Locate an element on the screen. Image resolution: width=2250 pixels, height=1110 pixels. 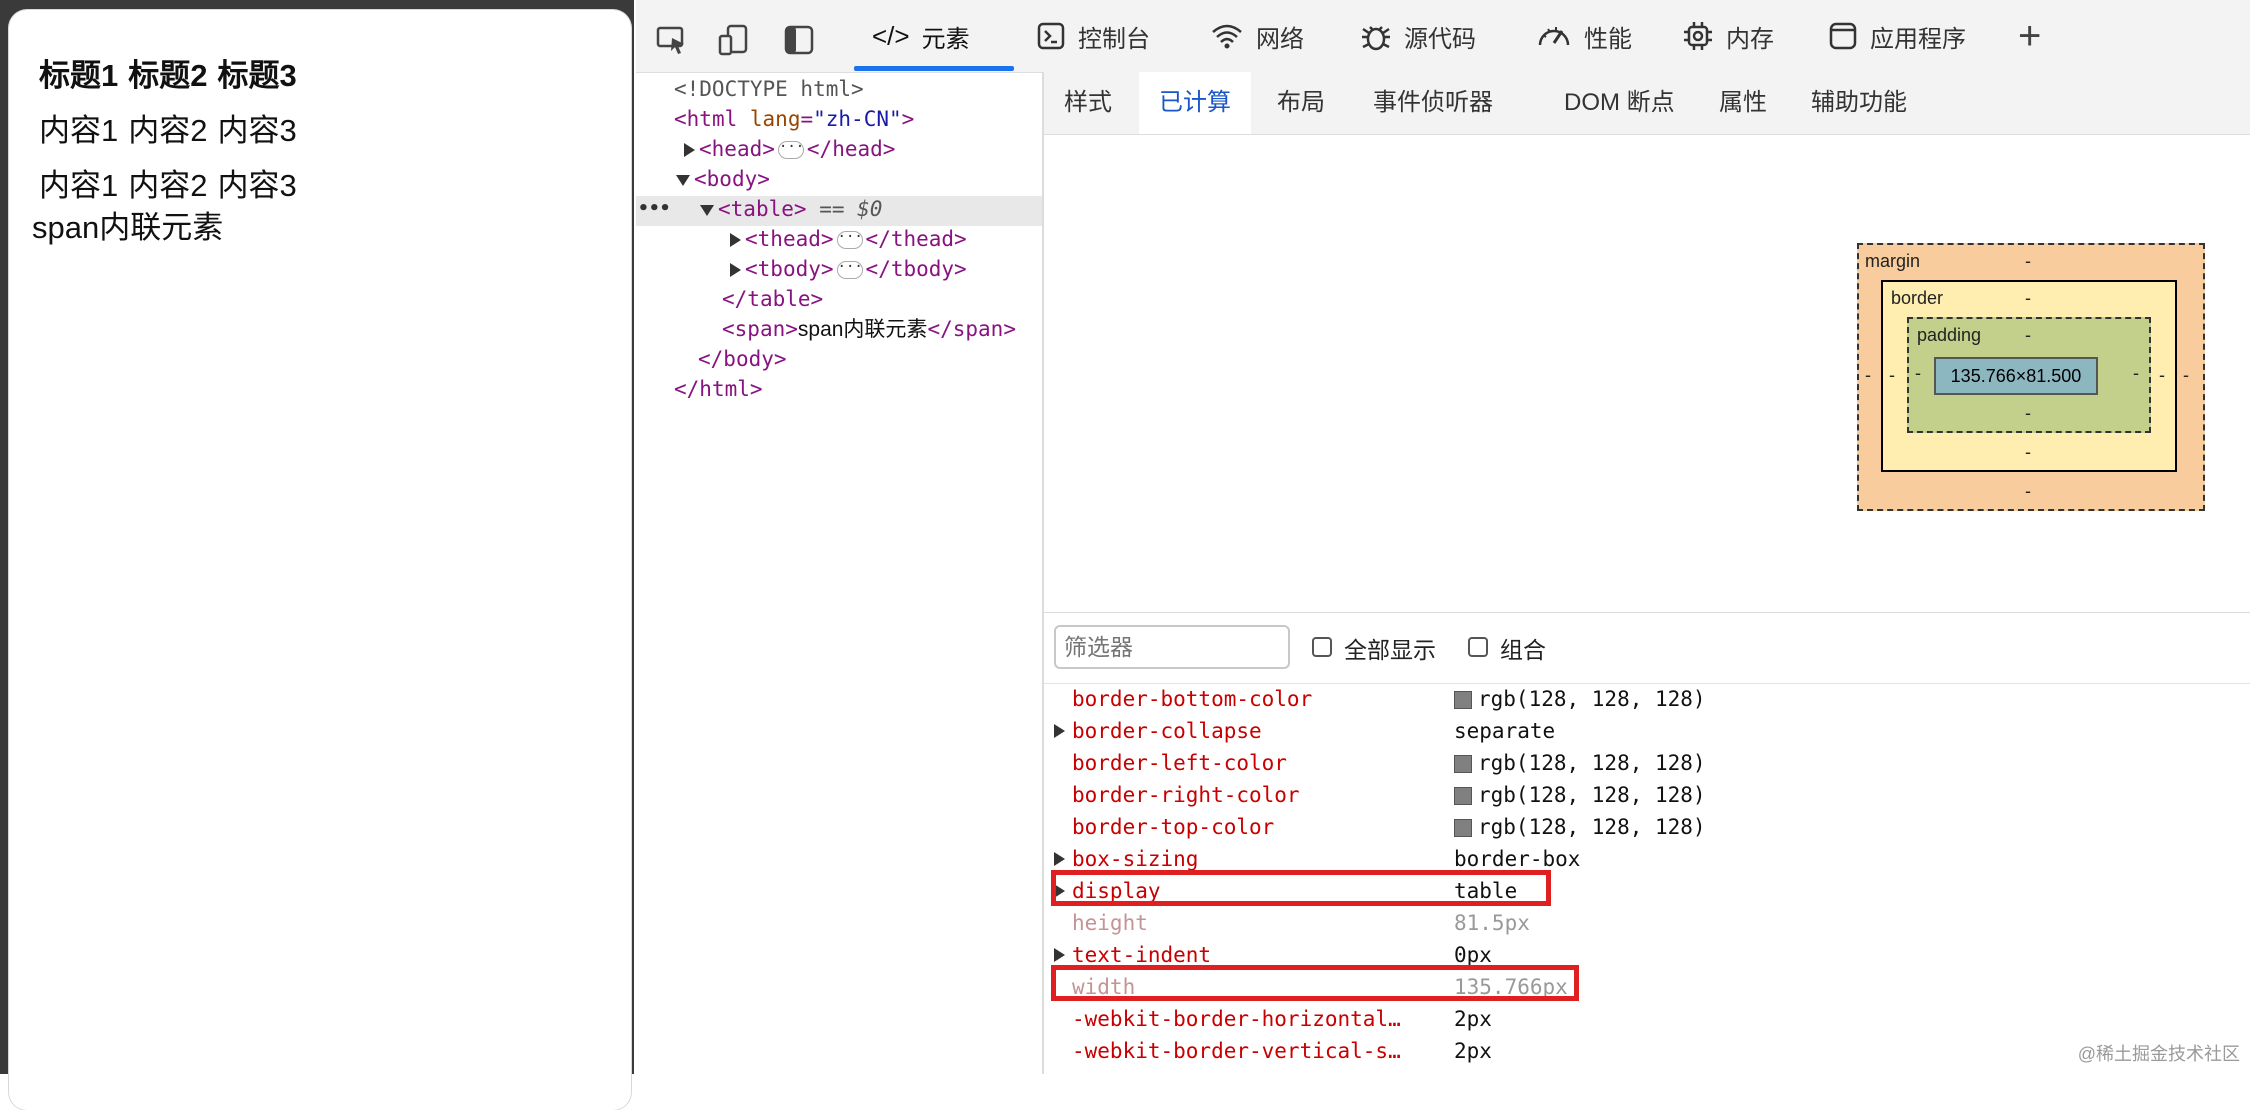
property-name: border-left-color is located at coordinates (1179, 763).